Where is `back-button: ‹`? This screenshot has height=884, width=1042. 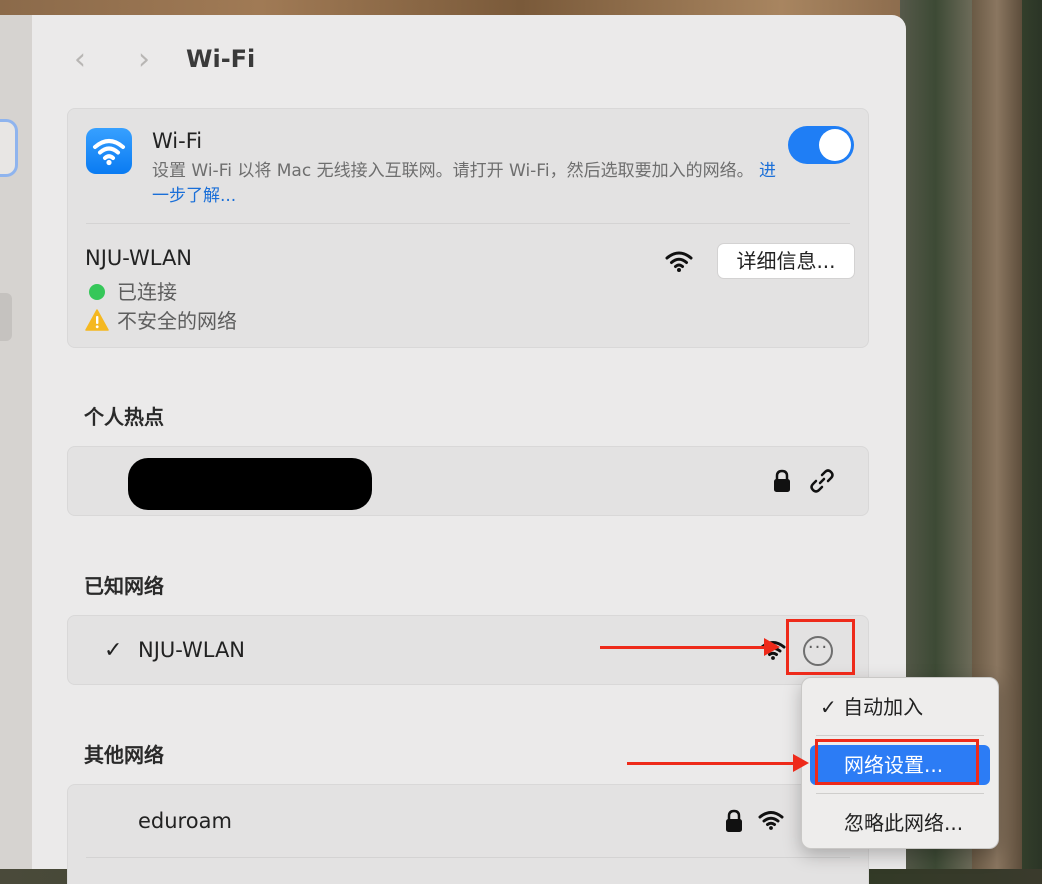
back-button: ‹ is located at coordinates (80, 61).